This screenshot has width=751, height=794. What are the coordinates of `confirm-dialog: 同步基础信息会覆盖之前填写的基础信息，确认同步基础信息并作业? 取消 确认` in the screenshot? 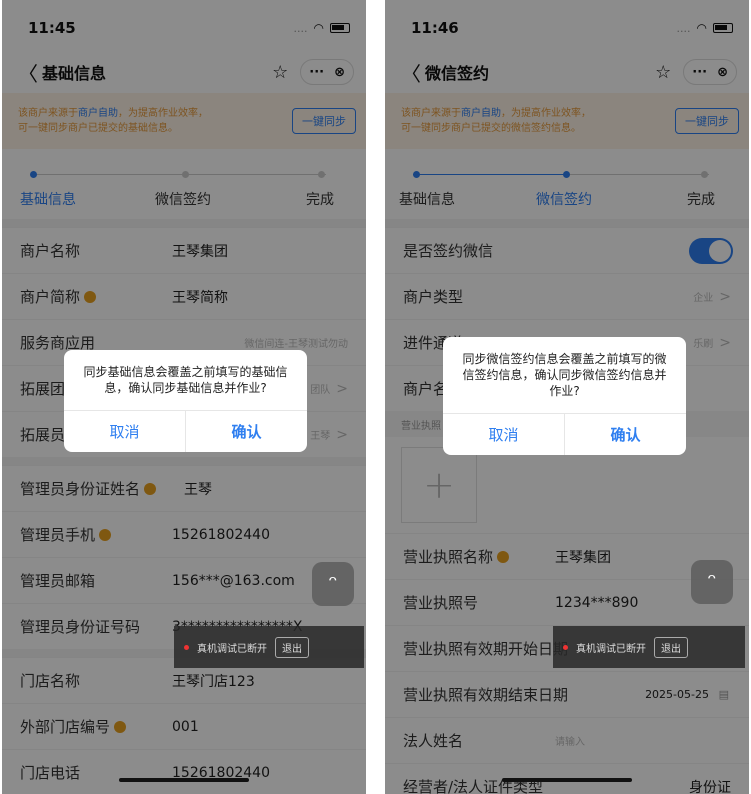 It's located at (185, 401).